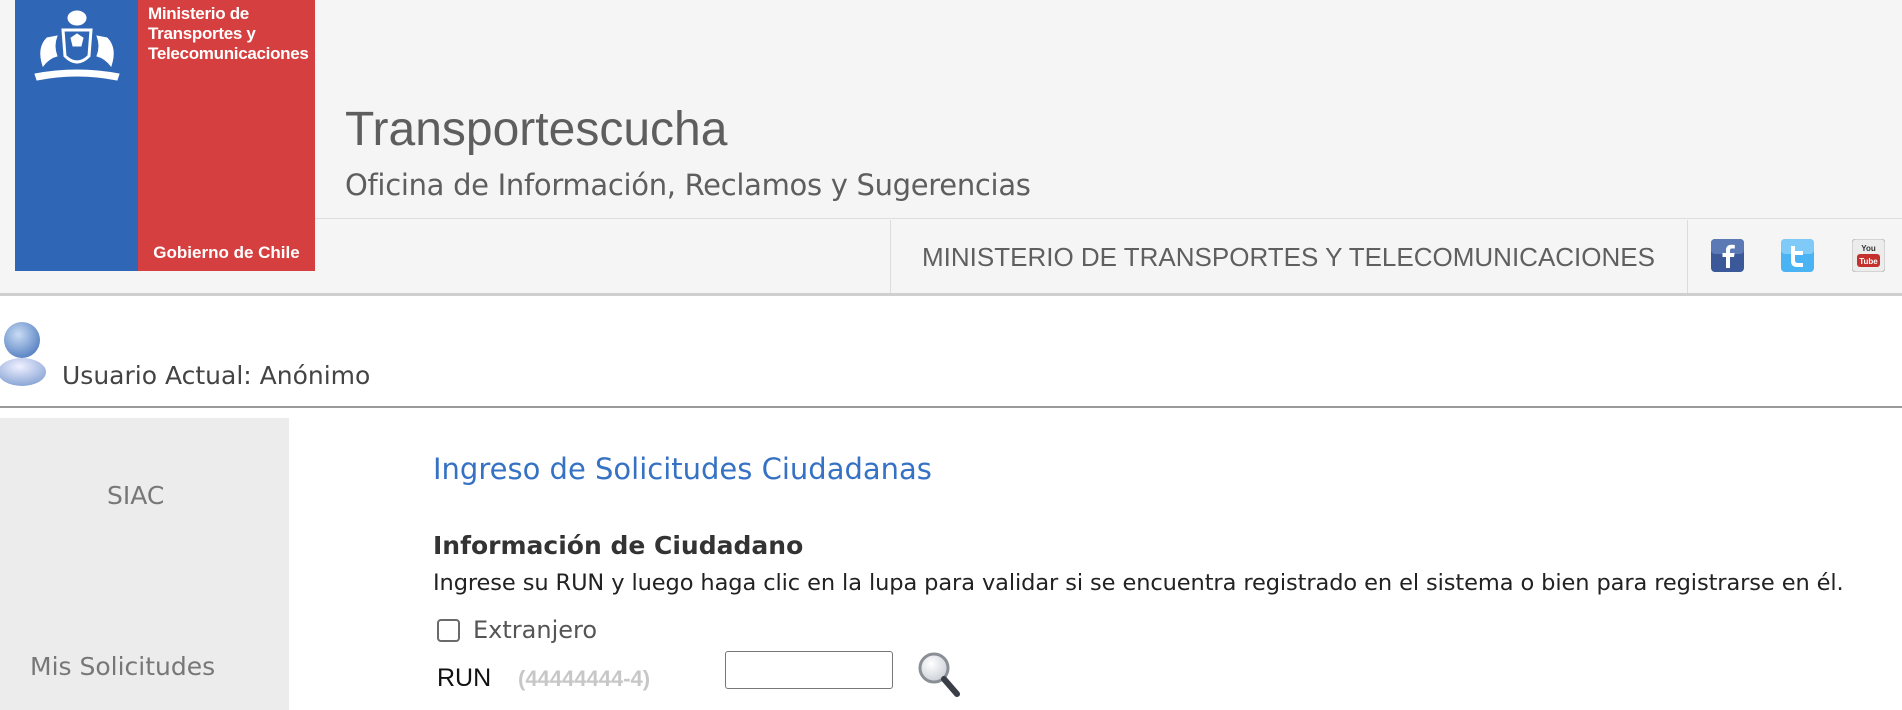 The height and width of the screenshot is (710, 1902). I want to click on twitter-icon, so click(1797, 255).